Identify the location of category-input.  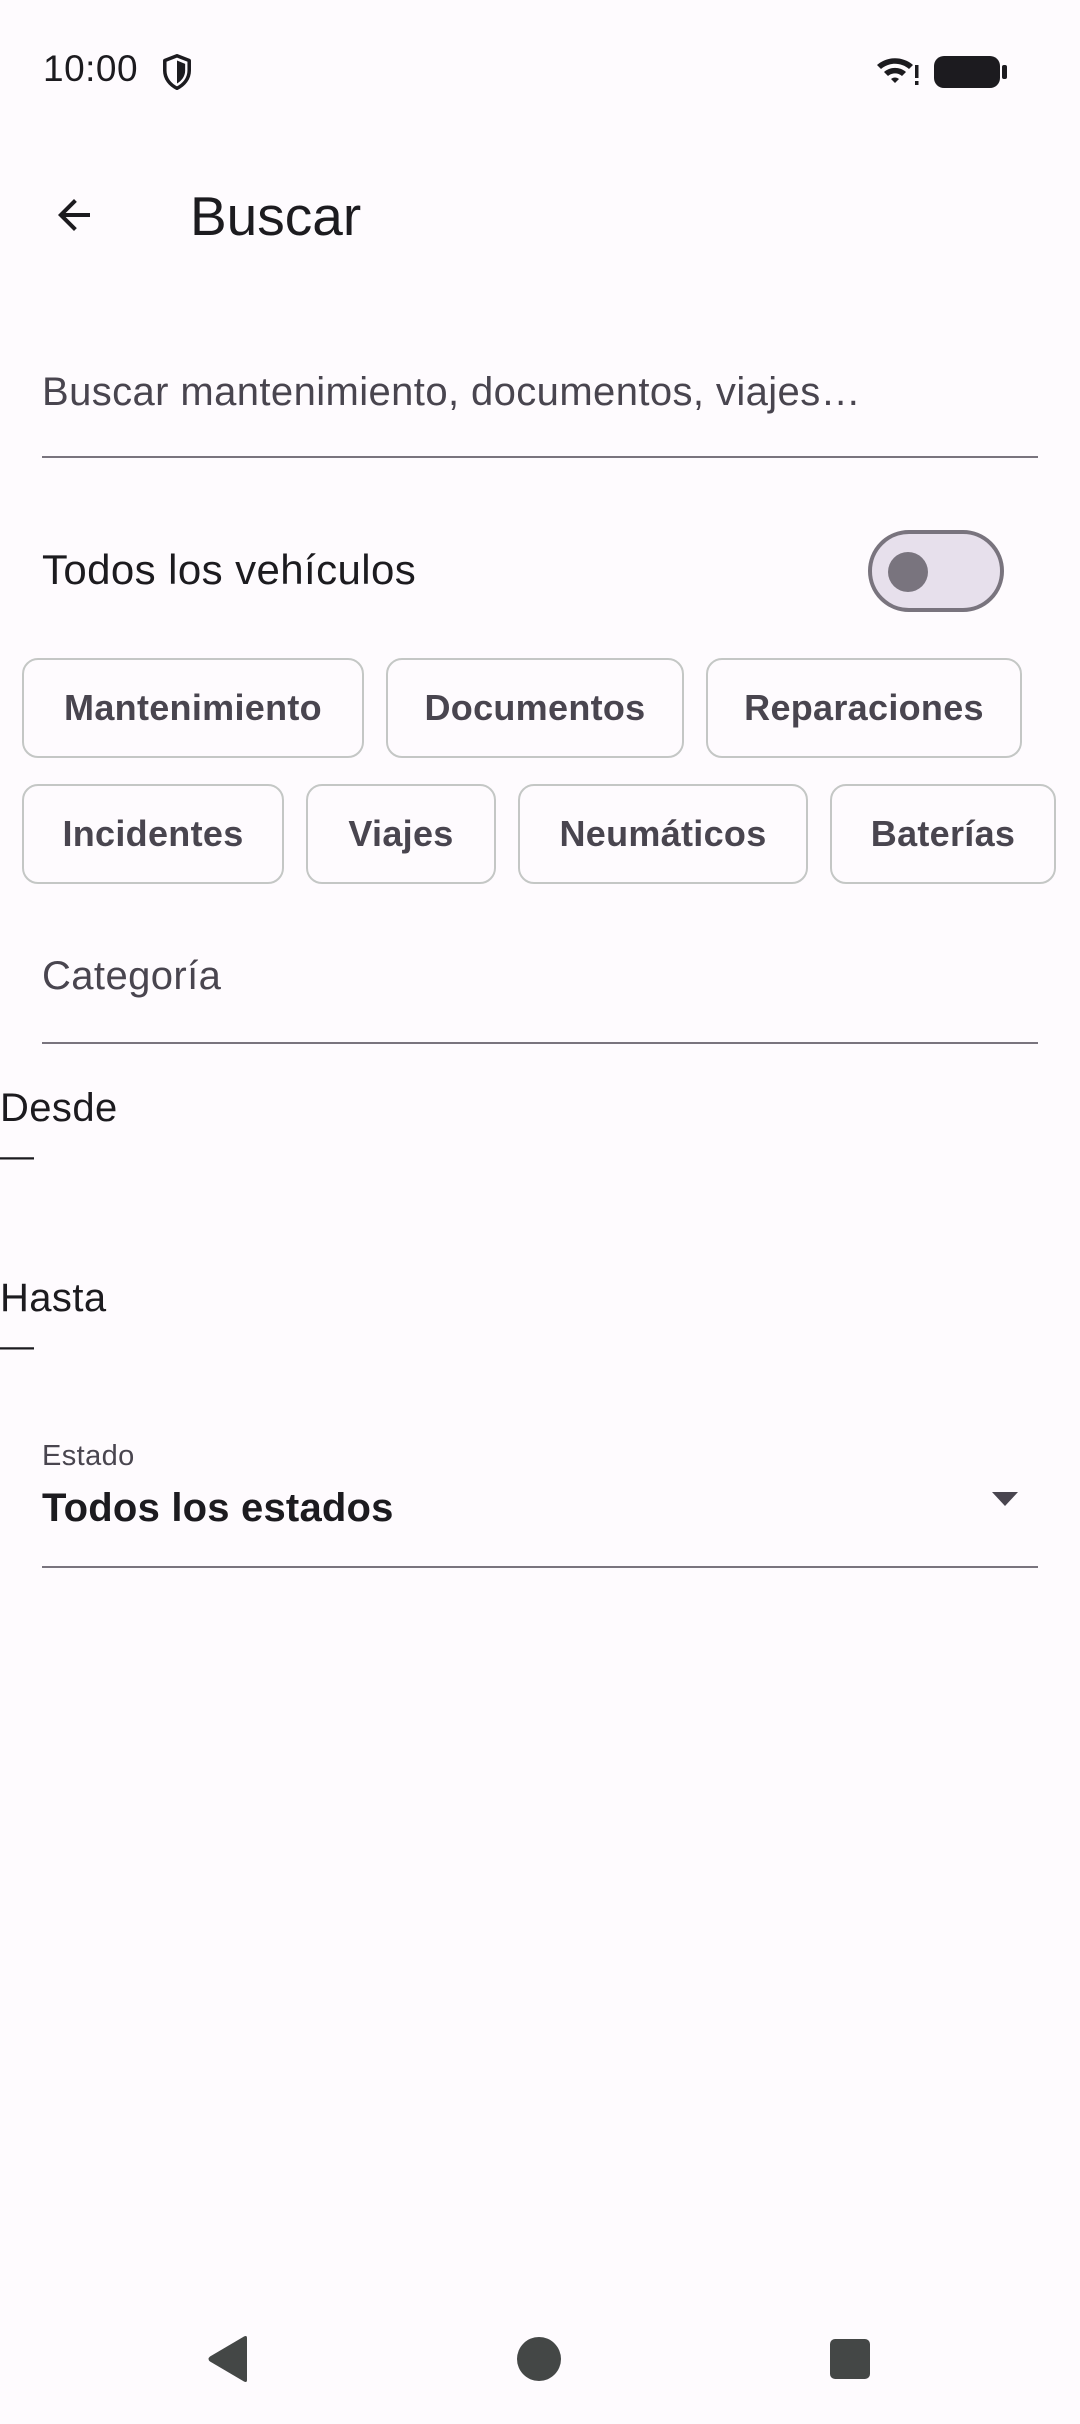
(537, 976).